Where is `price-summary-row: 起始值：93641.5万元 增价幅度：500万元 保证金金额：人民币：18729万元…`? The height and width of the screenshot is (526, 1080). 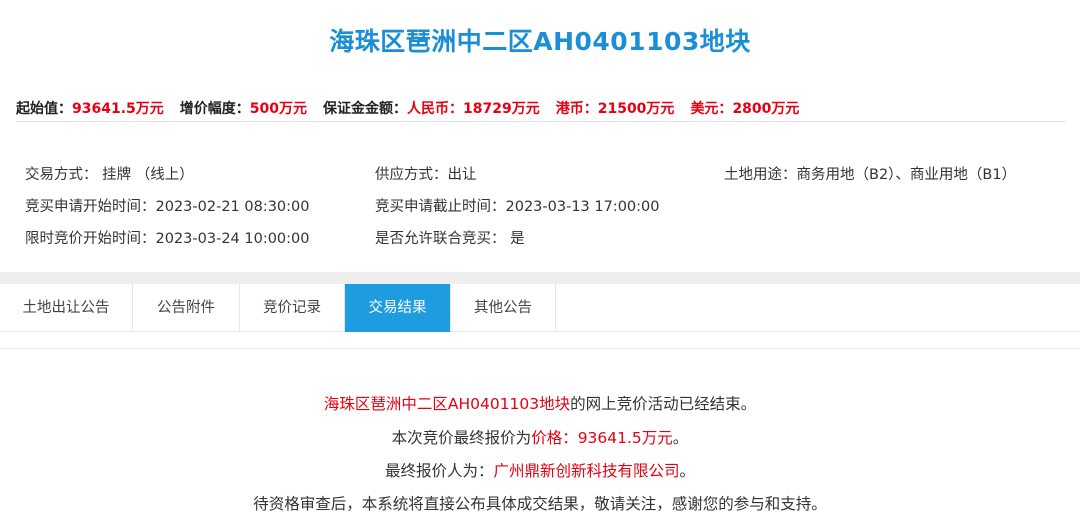
price-summary-row: 起始值：93641.5万元 增价幅度：500万元 保证金金额：人民币：18729万元… is located at coordinates (541, 110).